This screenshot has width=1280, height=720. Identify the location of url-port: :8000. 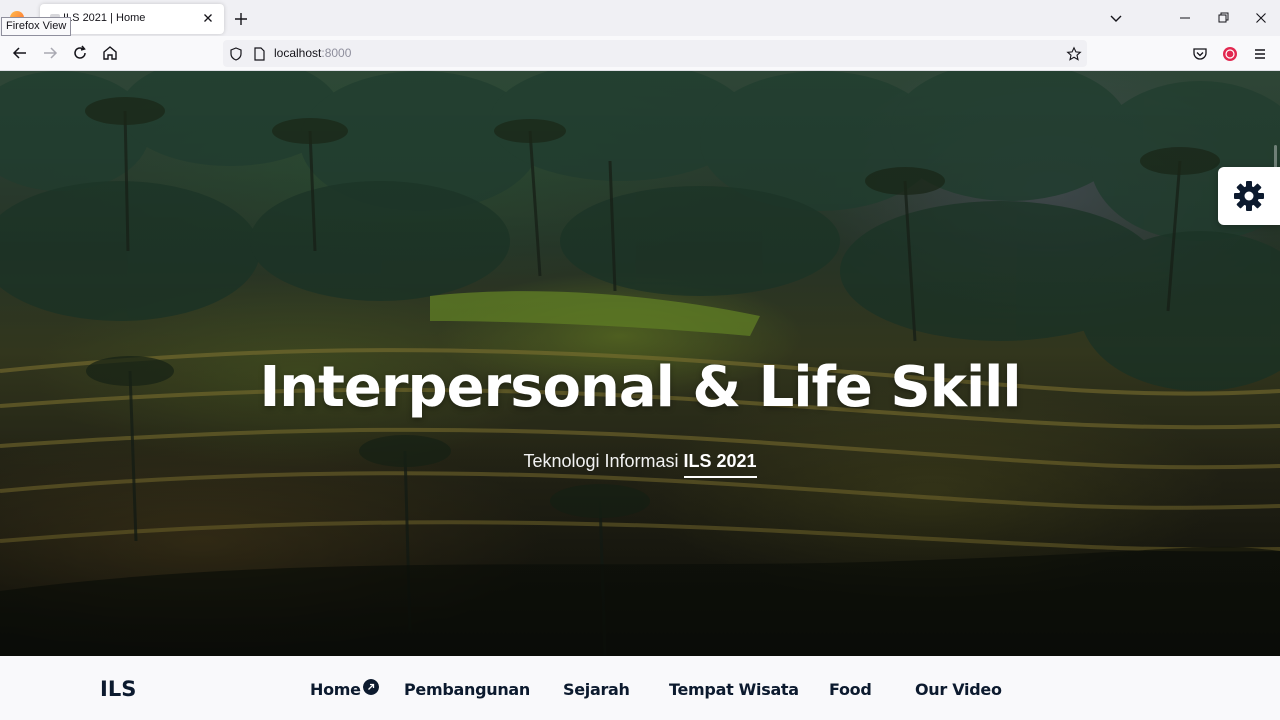
(336, 53).